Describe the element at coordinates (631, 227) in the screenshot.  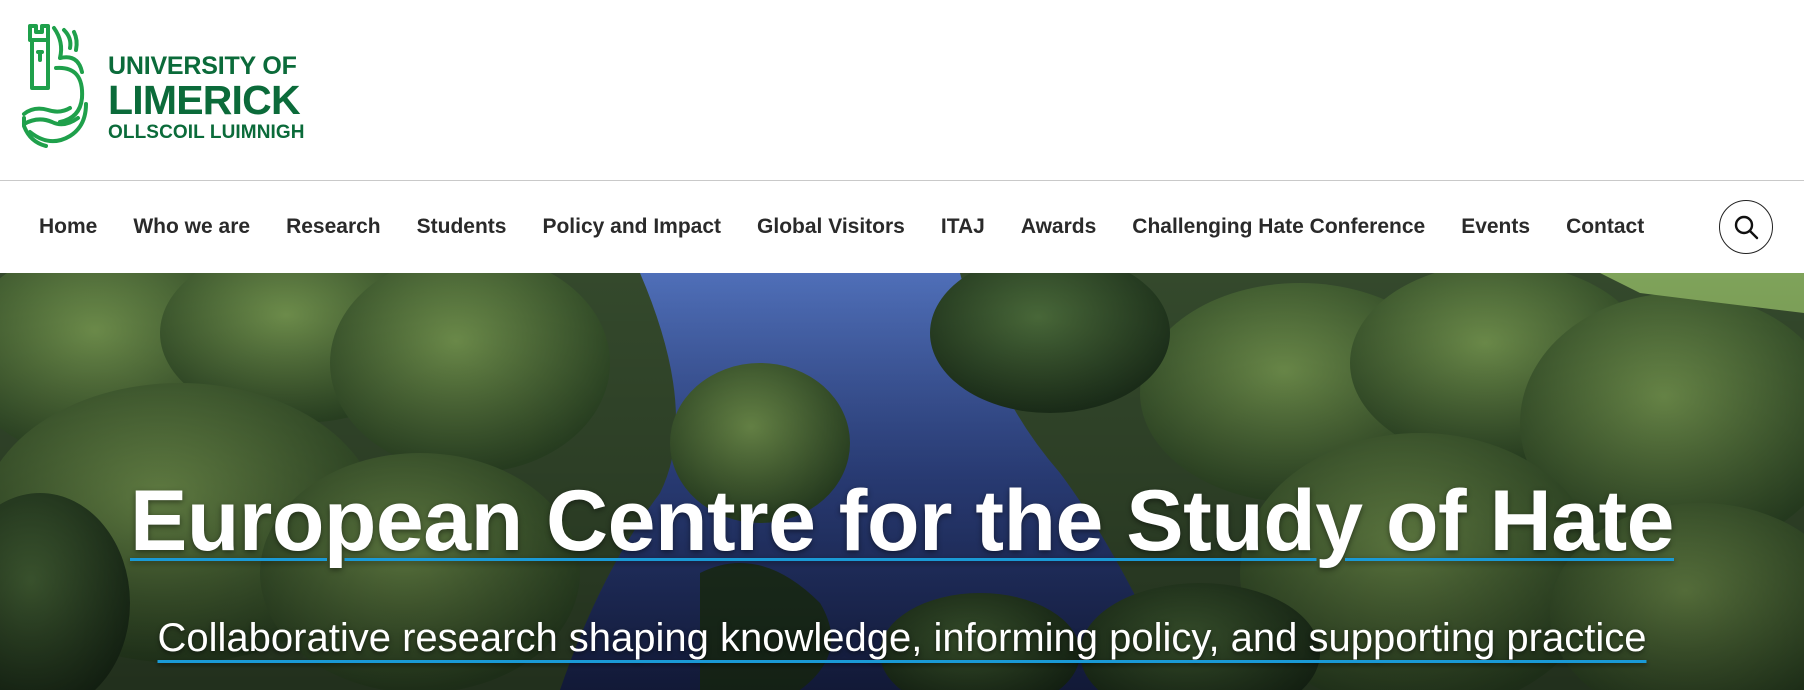
I see `nav-item-policy-and-impact: Policy and Impact` at that location.